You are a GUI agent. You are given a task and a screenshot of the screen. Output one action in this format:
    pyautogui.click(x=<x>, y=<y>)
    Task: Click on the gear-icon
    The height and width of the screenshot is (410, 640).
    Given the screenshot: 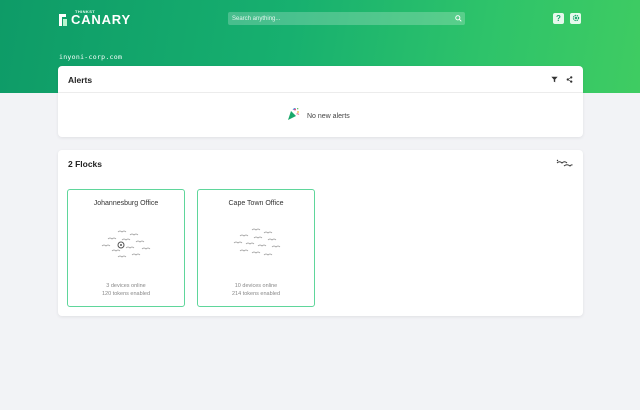 What is the action you would take?
    pyautogui.click(x=576, y=19)
    